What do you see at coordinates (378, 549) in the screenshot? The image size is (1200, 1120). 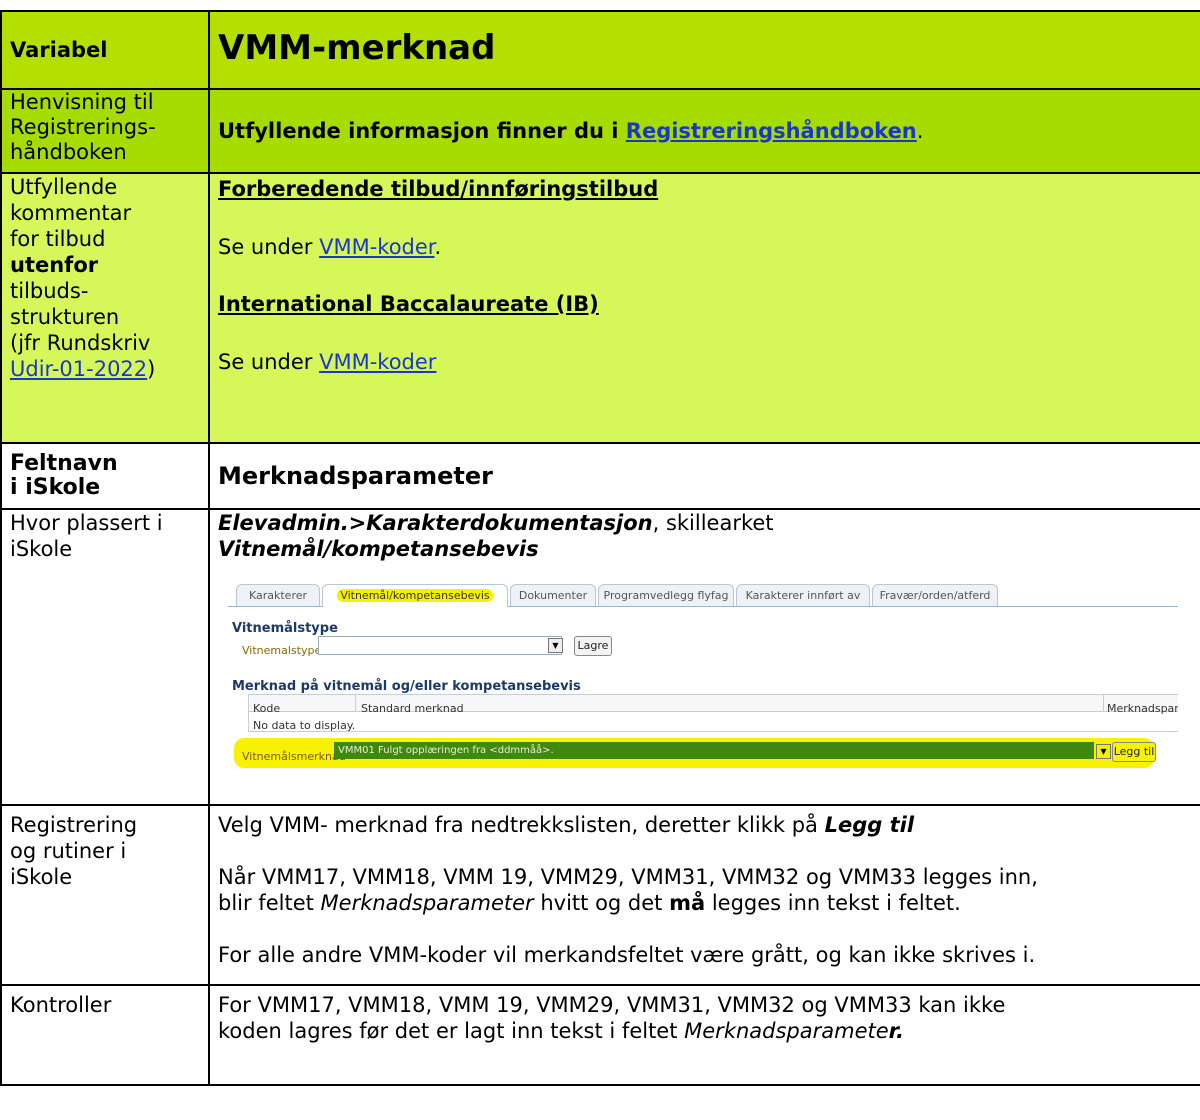 I see `tab-name: Vitnemål/kompetansebevis` at bounding box center [378, 549].